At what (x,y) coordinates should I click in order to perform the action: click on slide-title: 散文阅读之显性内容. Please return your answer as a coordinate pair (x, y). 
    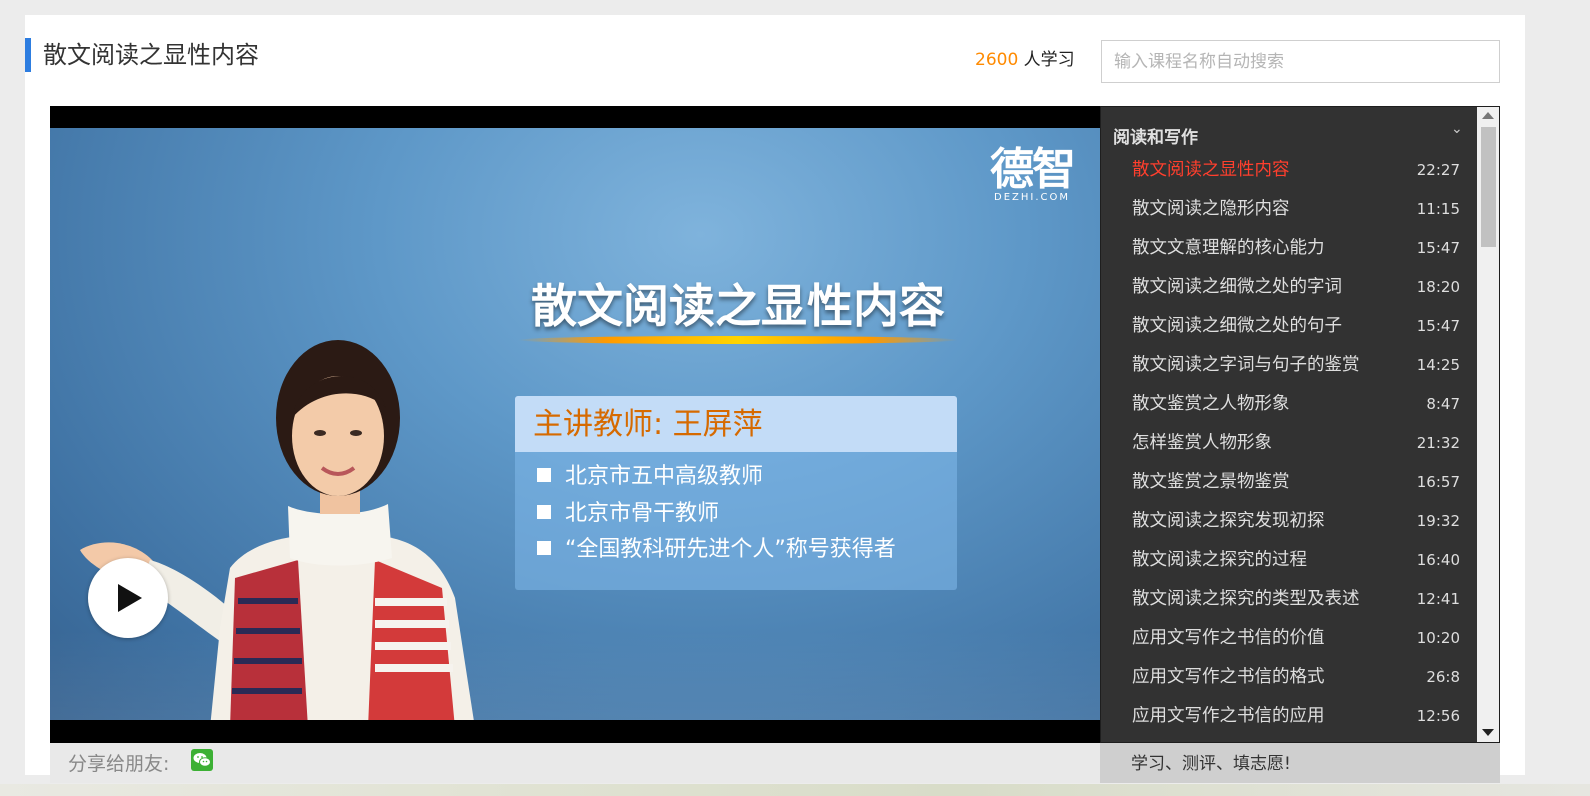
    Looking at the image, I should click on (738, 306).